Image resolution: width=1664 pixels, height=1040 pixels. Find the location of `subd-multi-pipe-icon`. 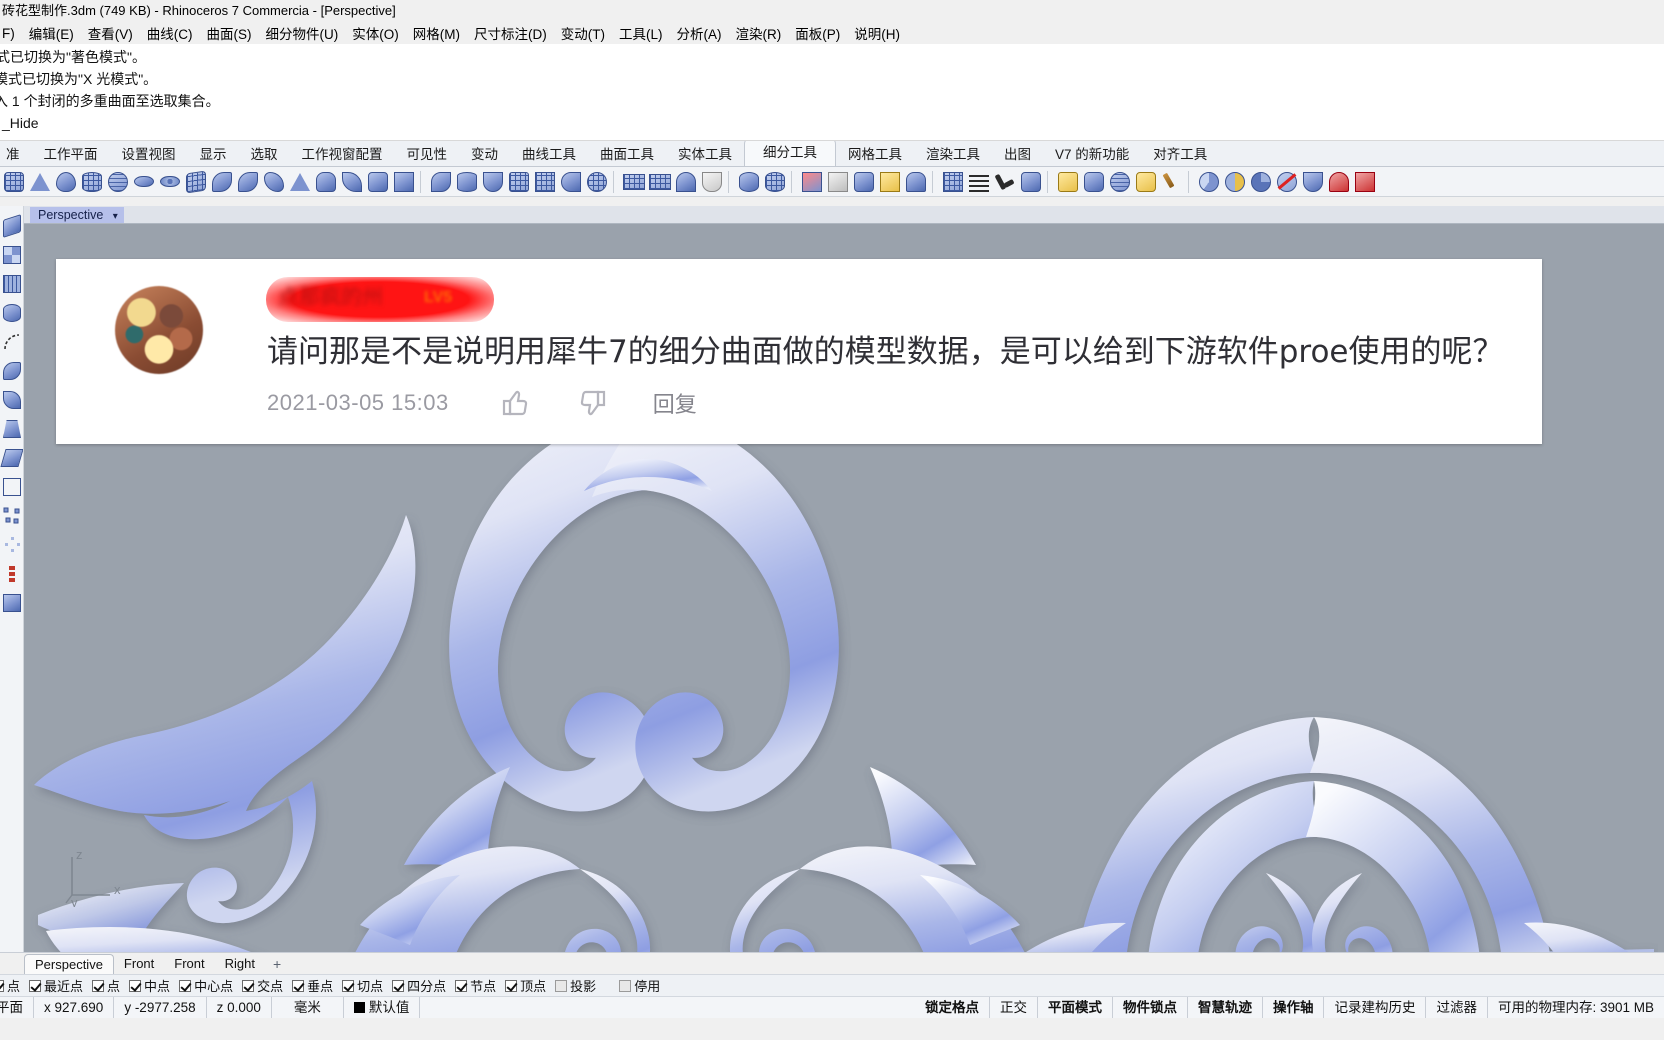

subd-multi-pipe-icon is located at coordinates (571, 182).